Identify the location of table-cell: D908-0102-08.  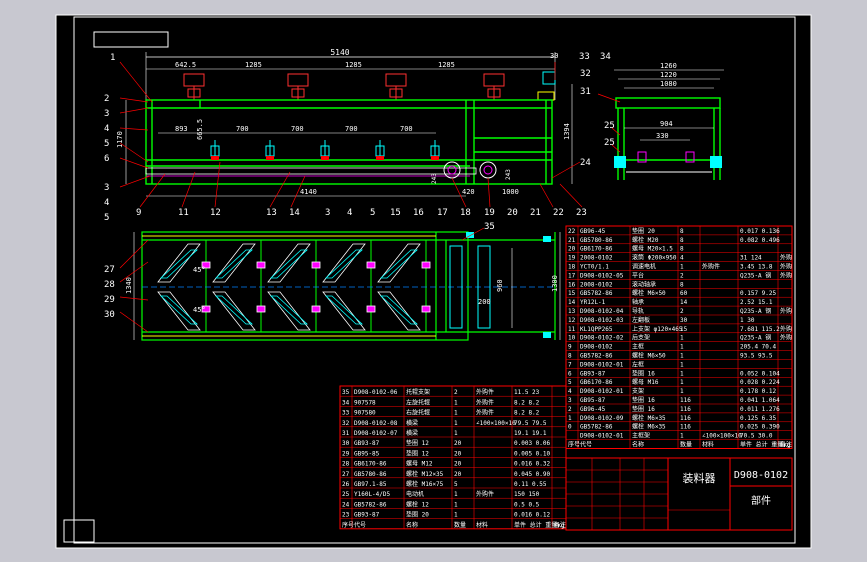
(376, 423).